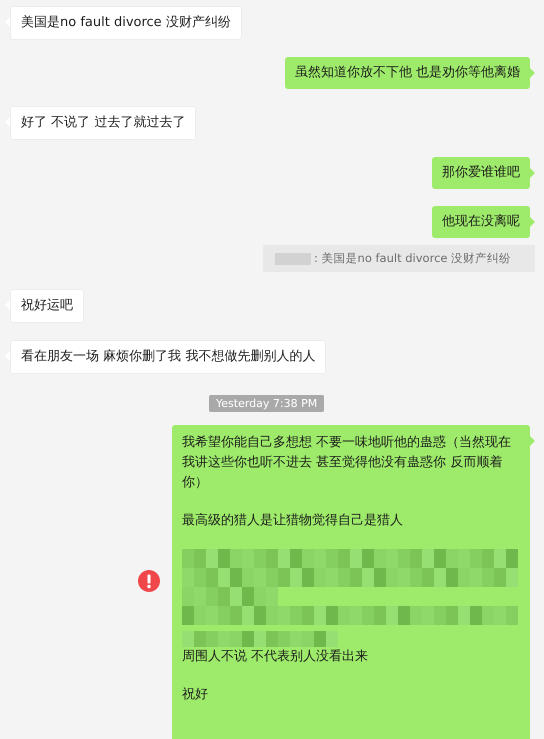 The width and height of the screenshot is (544, 739). What do you see at coordinates (149, 581) in the screenshot?
I see `error-icon` at bounding box center [149, 581].